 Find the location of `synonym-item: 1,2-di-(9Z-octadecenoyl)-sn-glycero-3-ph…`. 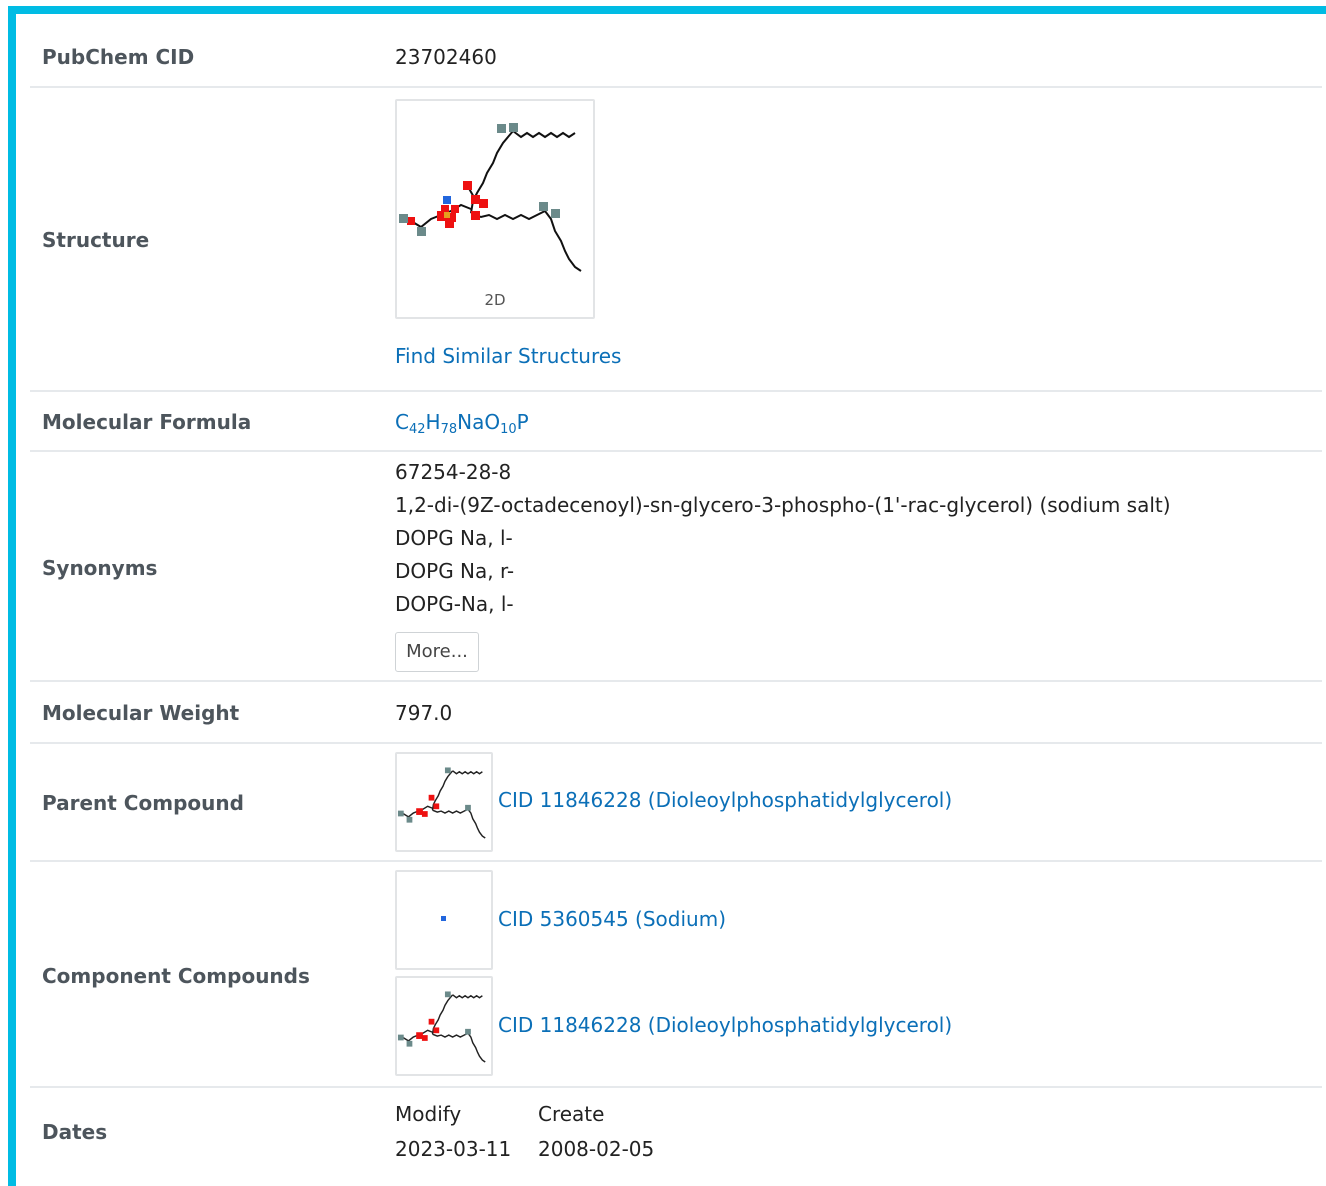

synonym-item: 1,2-di-(9Z-octadecenoyl)-sn-glycero-3-ph… is located at coordinates (783, 505).